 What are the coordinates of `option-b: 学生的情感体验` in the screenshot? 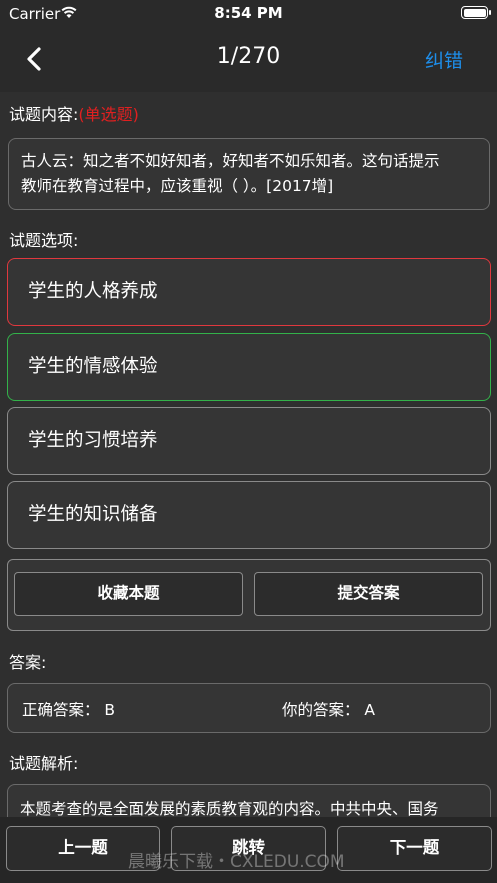 It's located at (249, 367).